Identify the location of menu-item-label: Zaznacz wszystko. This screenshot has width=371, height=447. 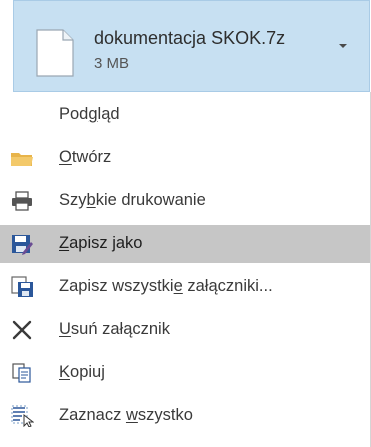
(126, 415).